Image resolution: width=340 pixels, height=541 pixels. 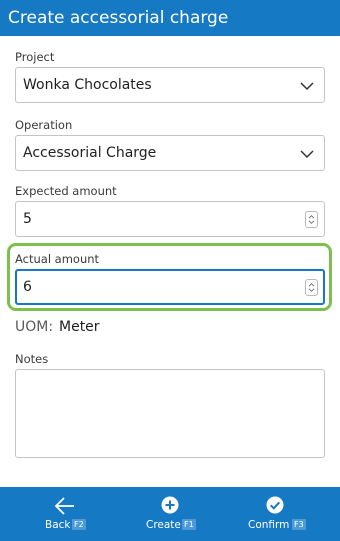 I want to click on back-button: Back F2, so click(x=65, y=514).